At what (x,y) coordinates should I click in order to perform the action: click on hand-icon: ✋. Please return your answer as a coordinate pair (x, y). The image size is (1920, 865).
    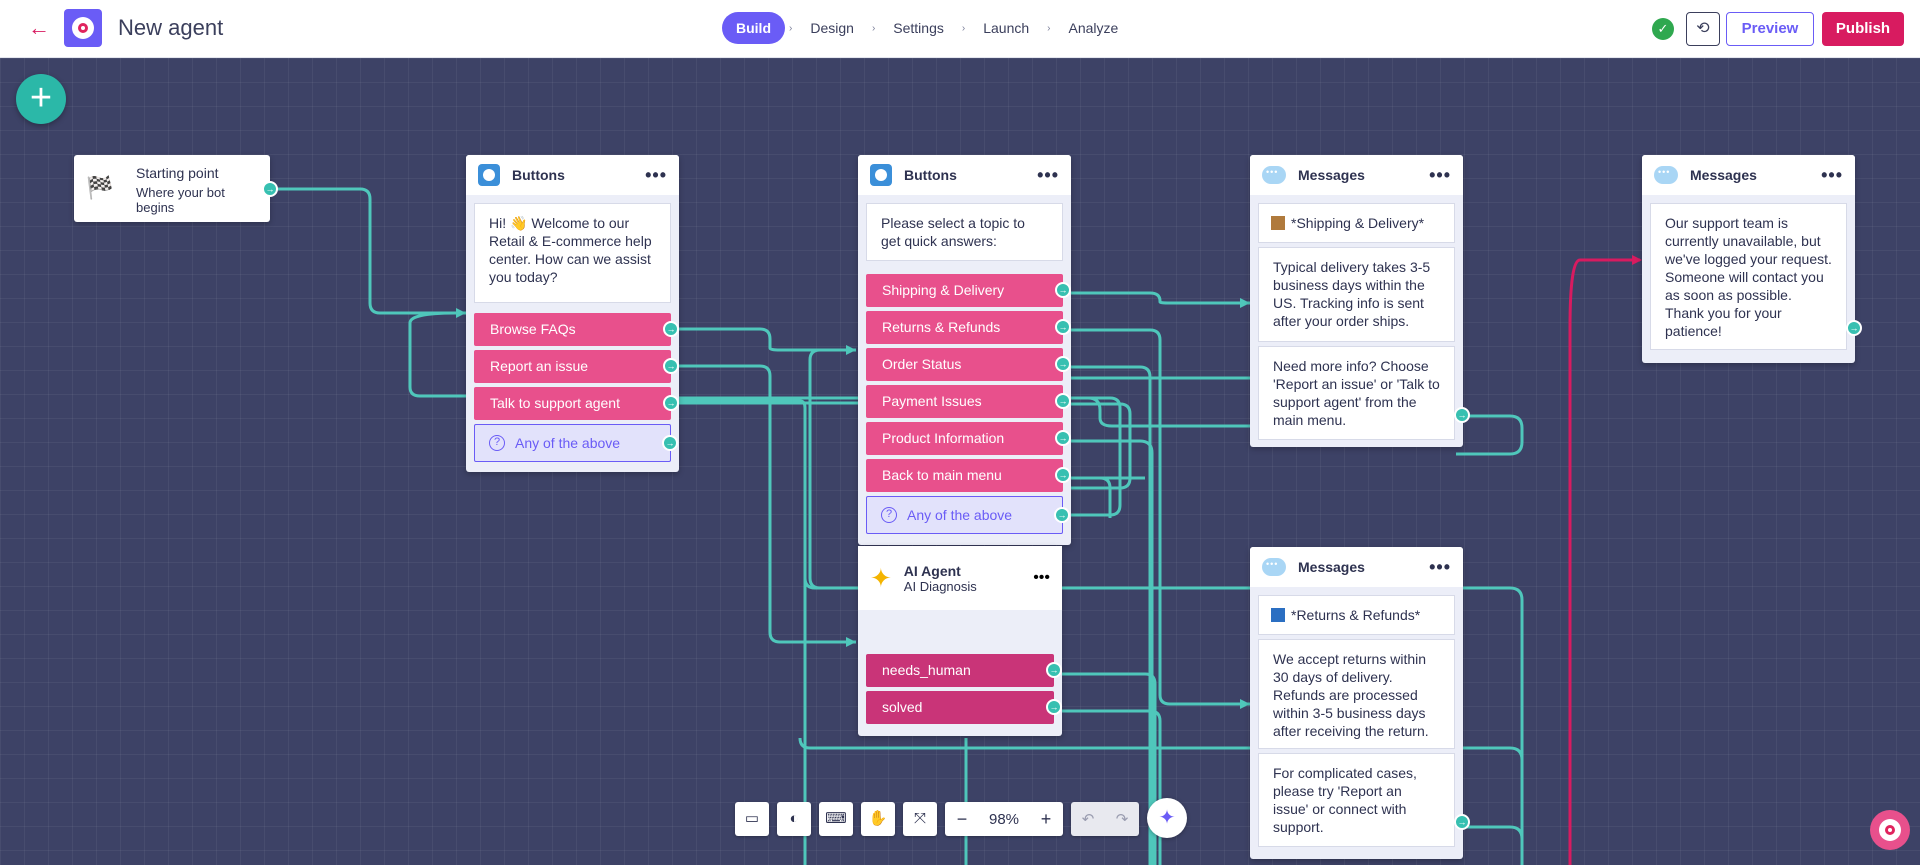
    Looking at the image, I should click on (878, 819).